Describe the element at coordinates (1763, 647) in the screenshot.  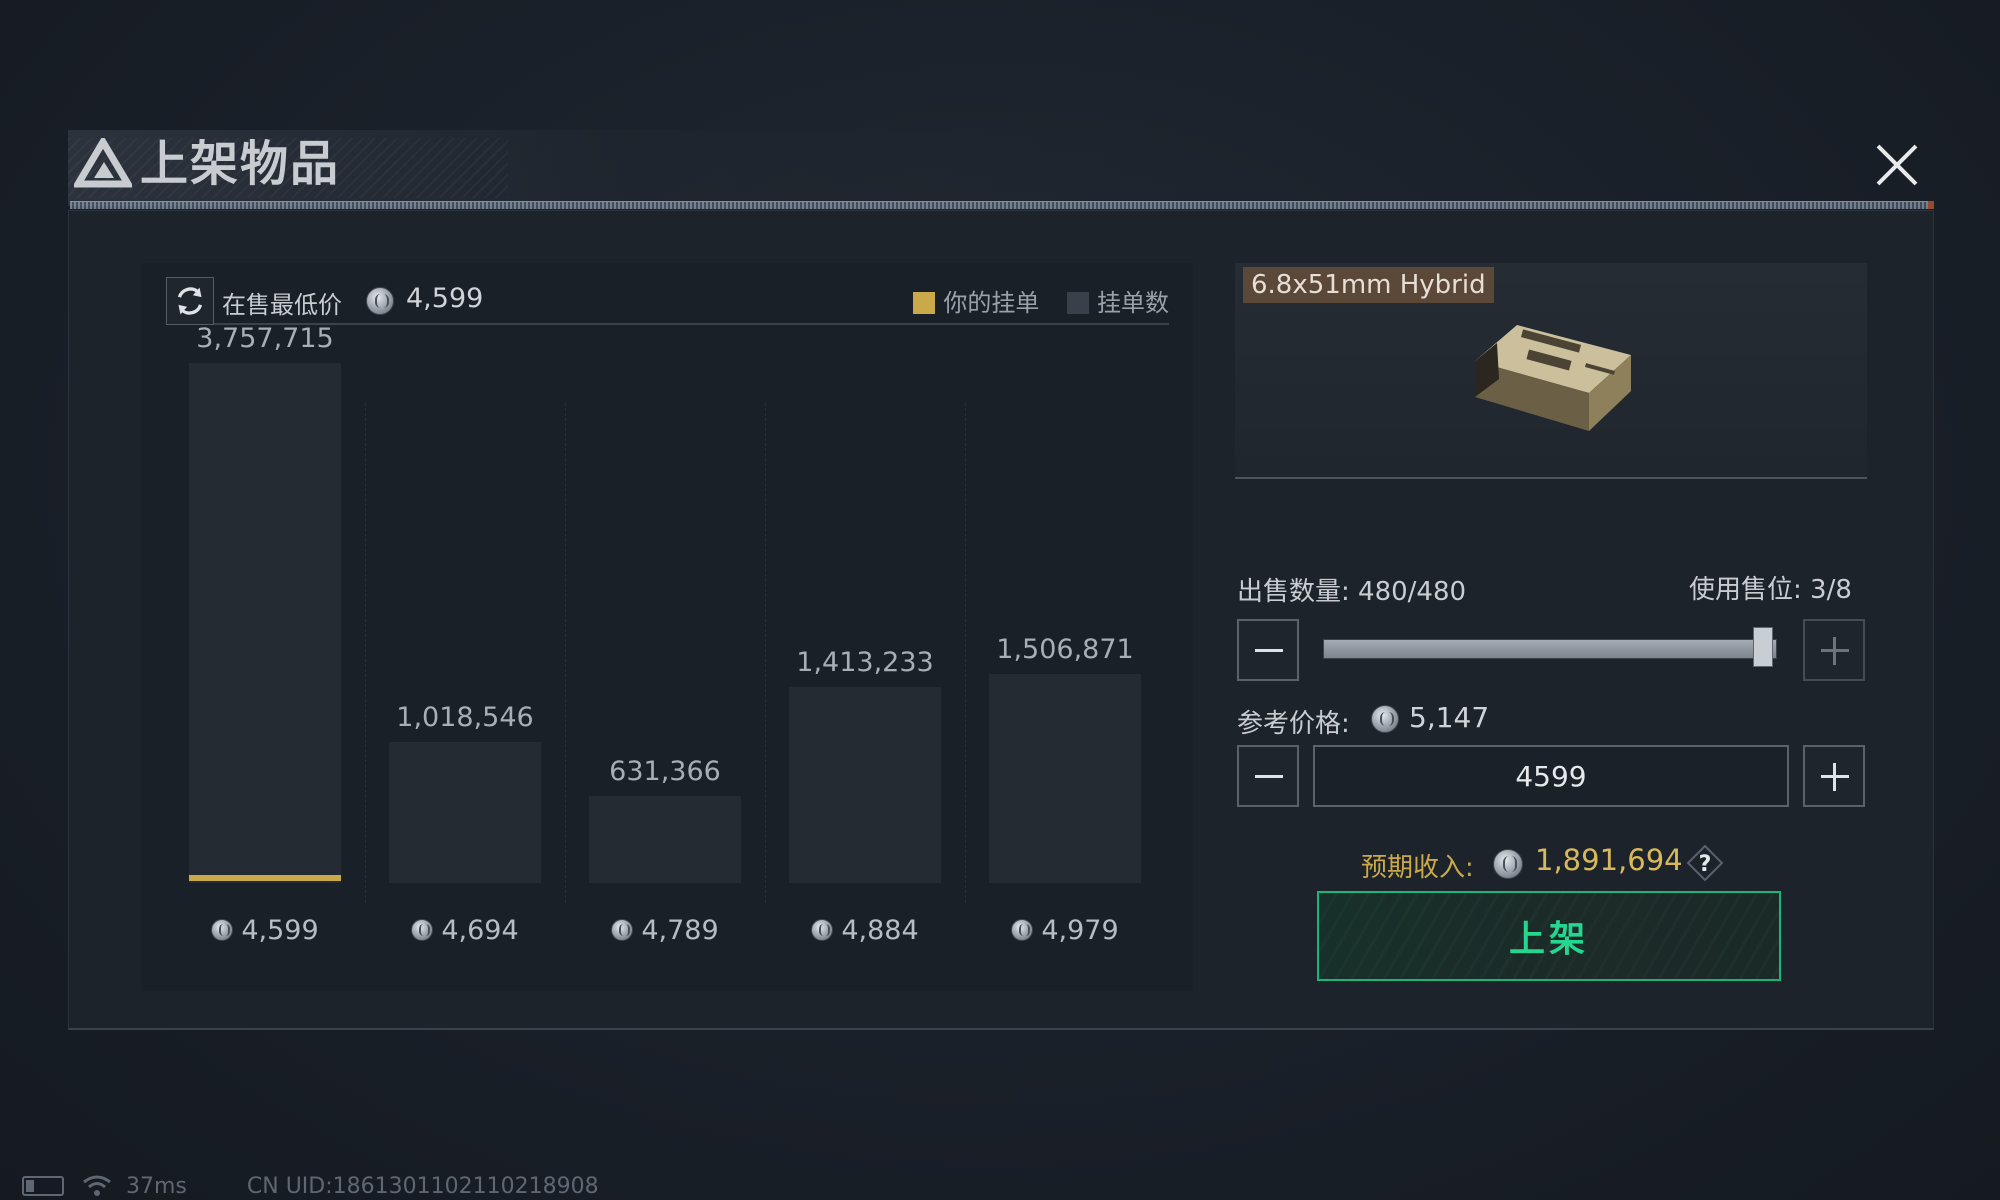
I see `quantity-slider-thumb` at that location.